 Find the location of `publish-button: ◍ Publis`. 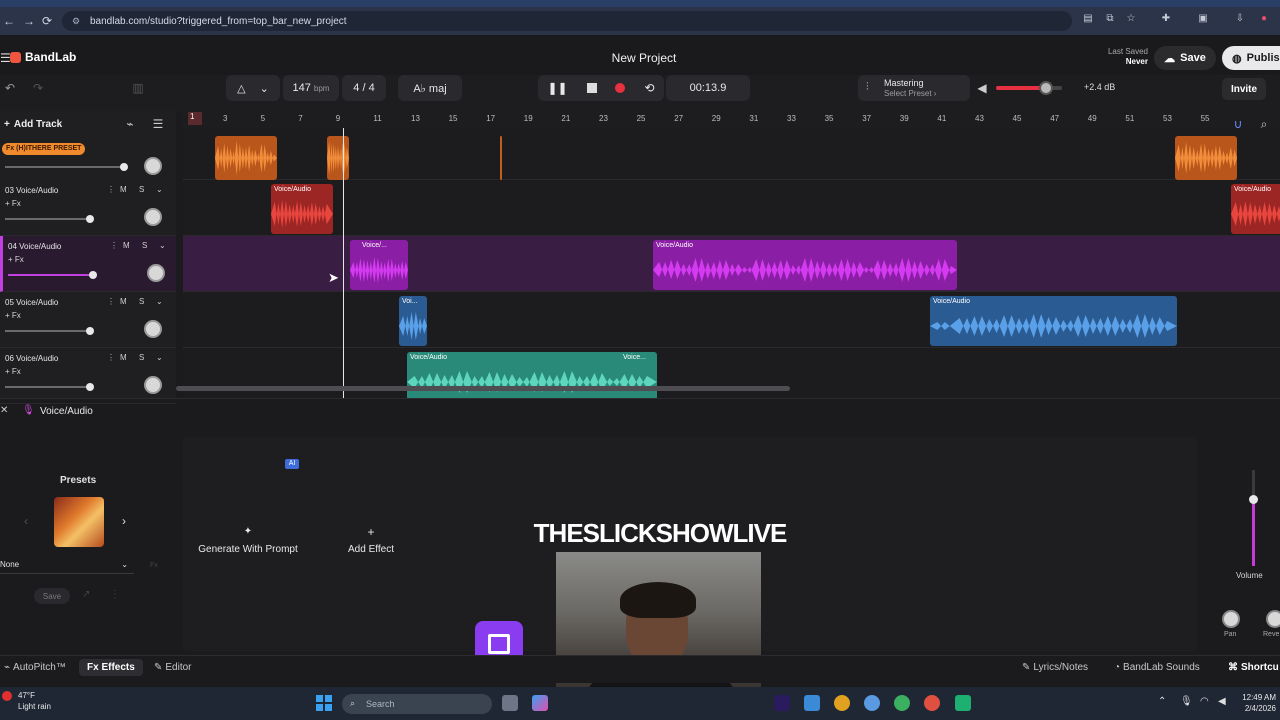

publish-button: ◍ Publis is located at coordinates (1251, 58).